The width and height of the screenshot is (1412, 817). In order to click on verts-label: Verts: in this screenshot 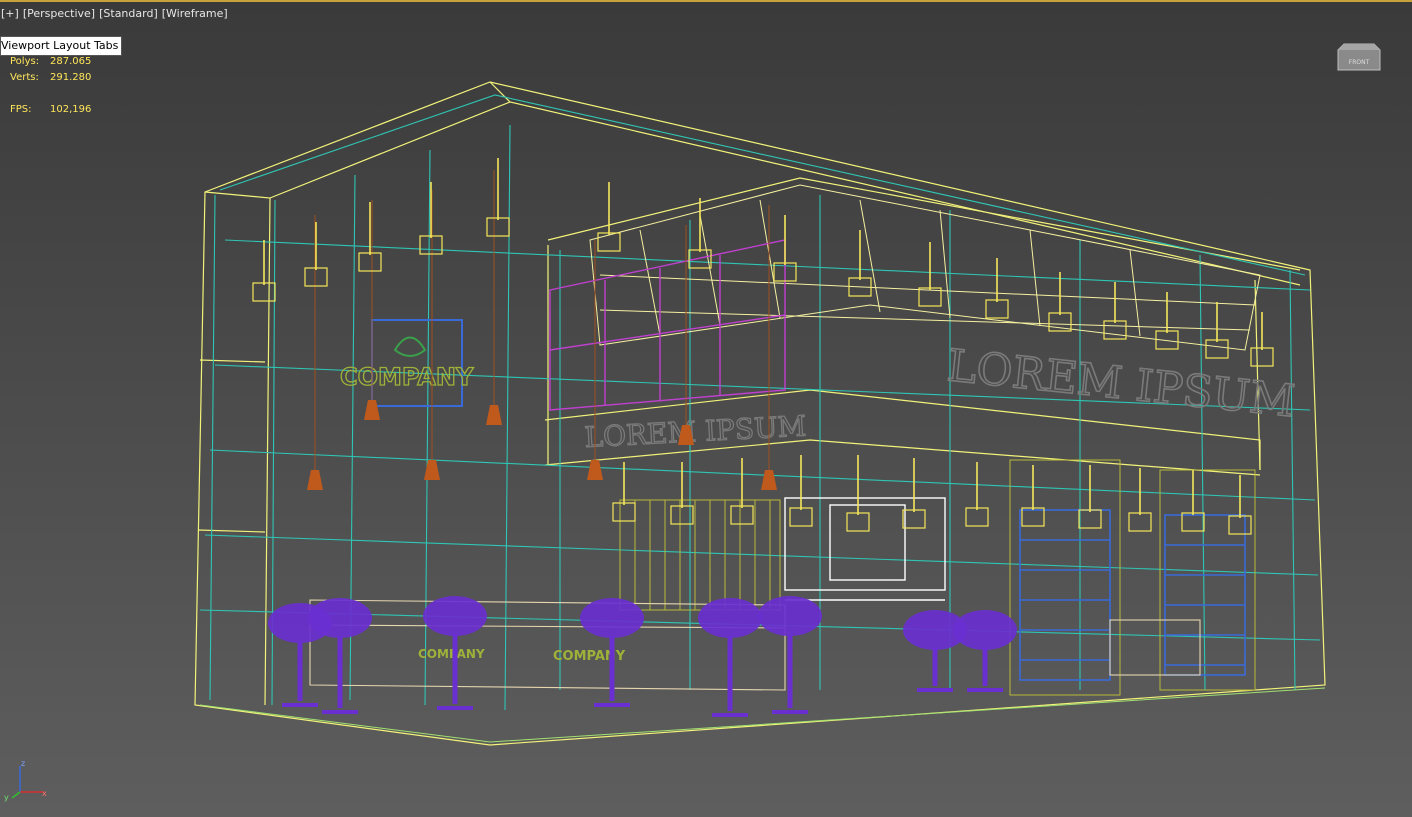, I will do `click(24, 77)`.